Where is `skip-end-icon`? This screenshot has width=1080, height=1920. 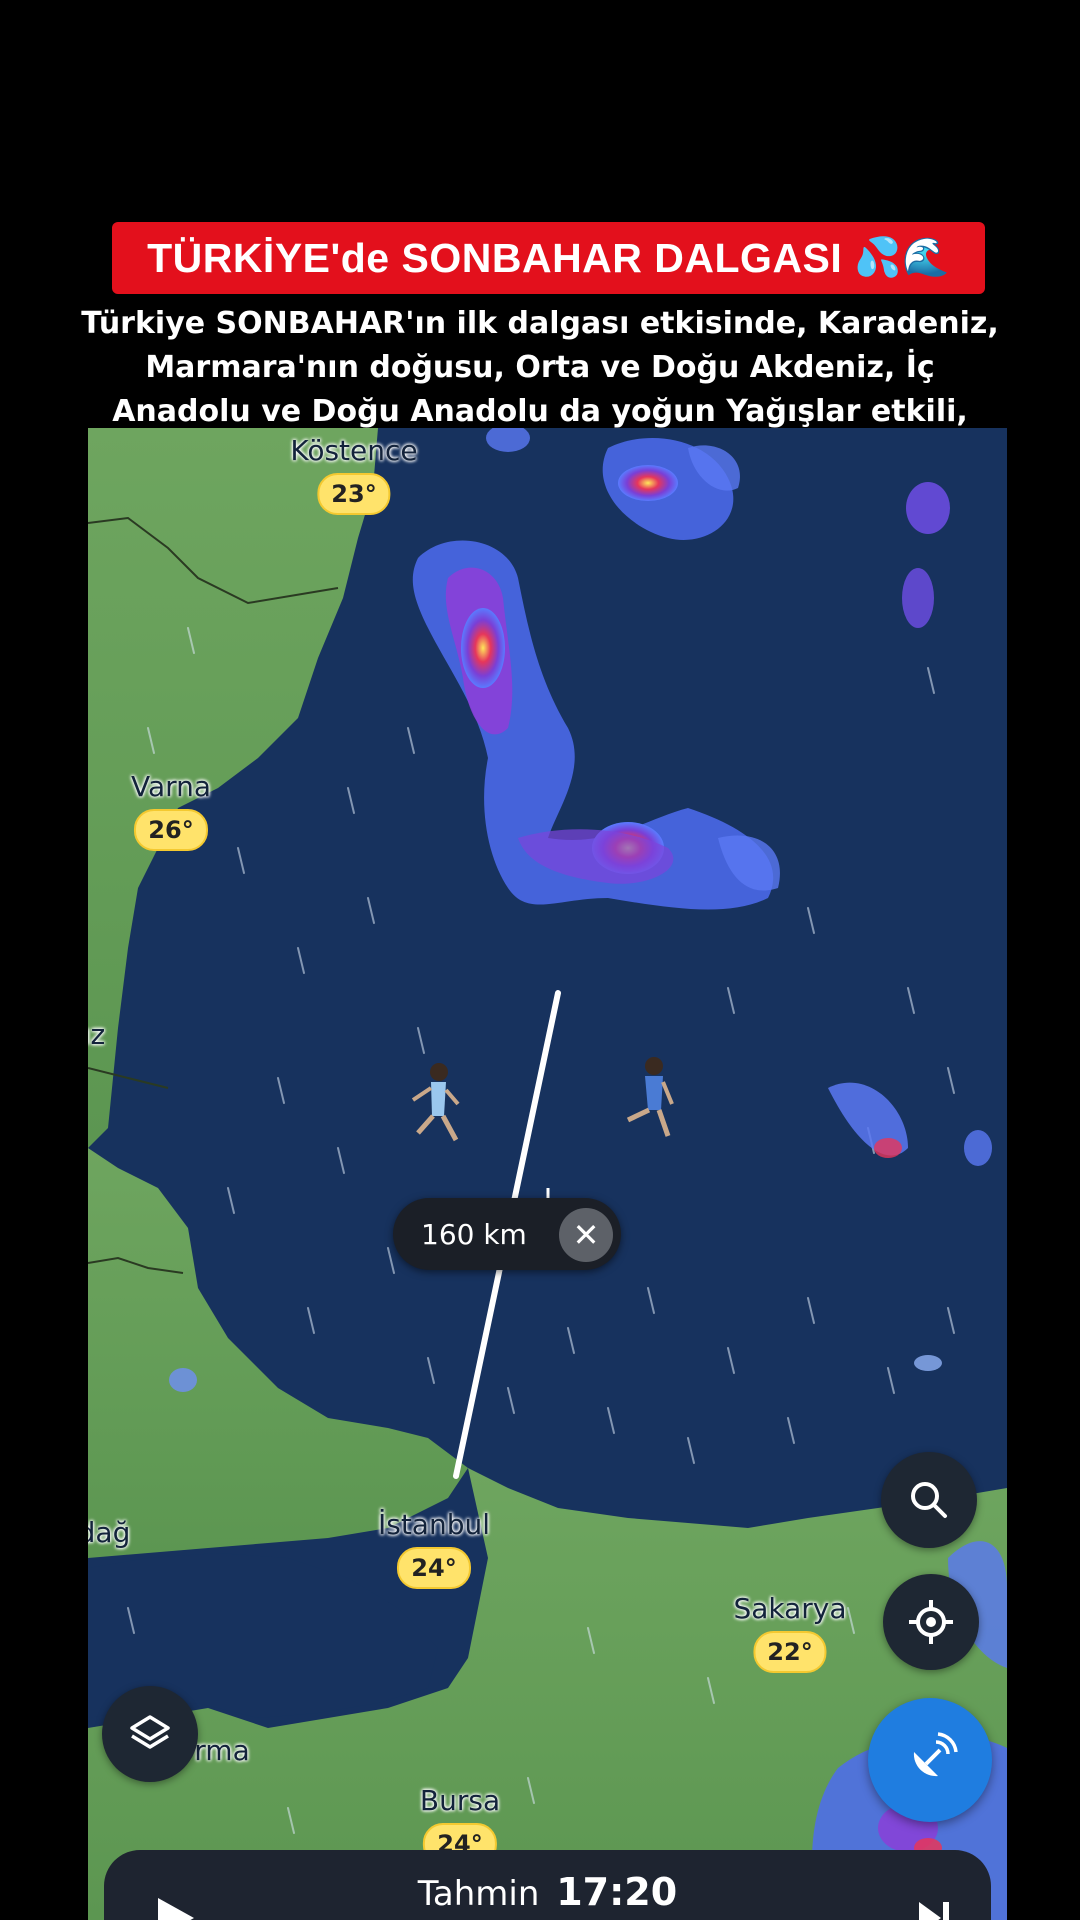 skip-end-icon is located at coordinates (933, 1909).